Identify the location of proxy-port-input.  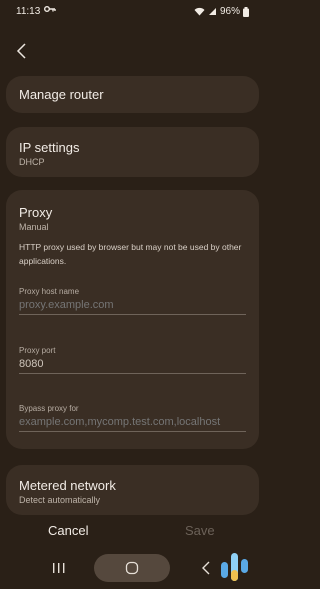
(132, 366).